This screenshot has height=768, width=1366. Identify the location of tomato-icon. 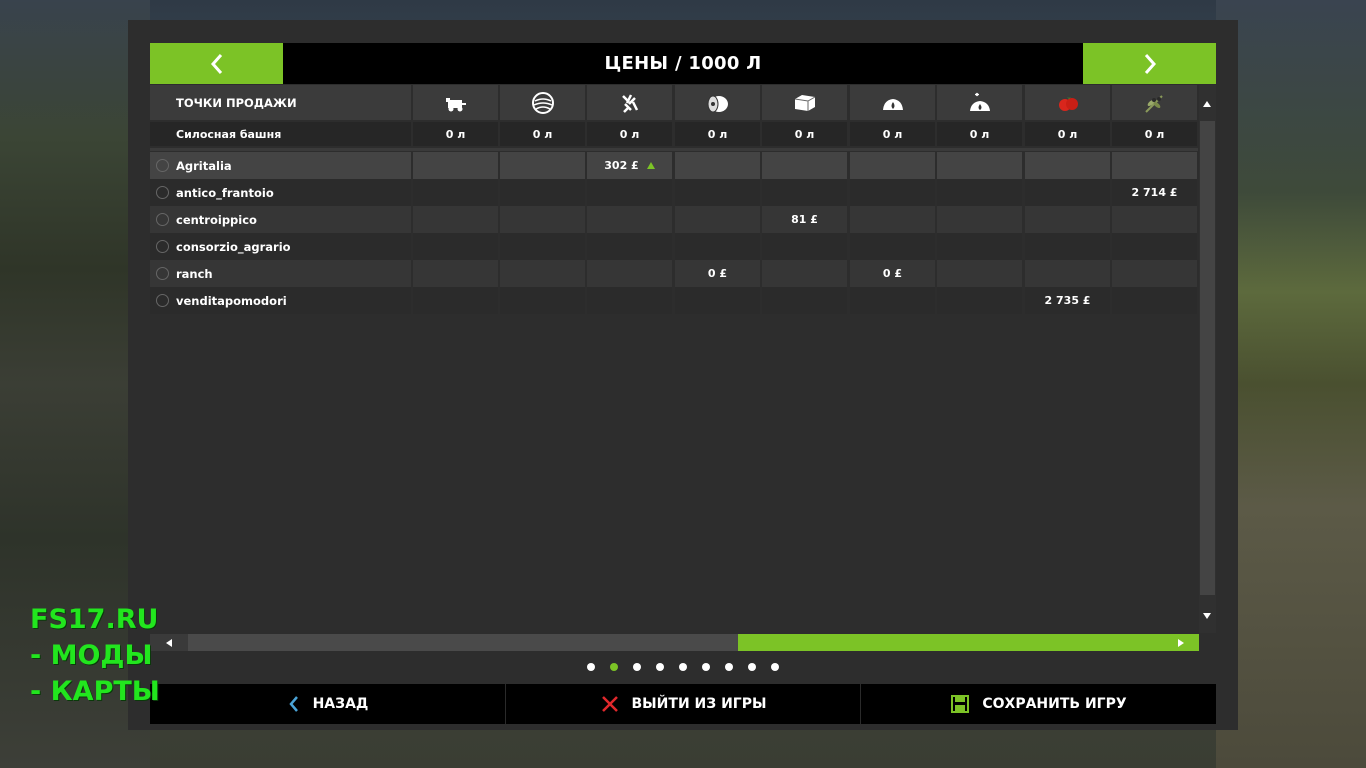
(1067, 102).